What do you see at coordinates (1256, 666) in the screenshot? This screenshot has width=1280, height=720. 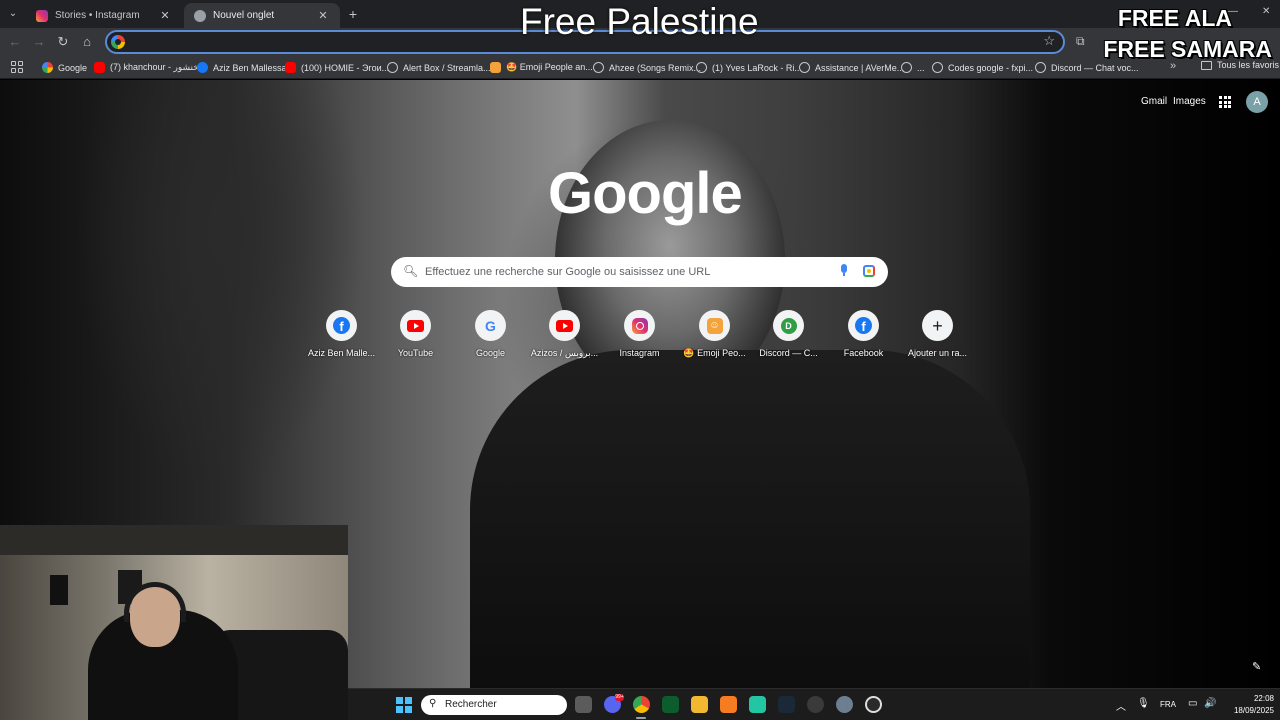 I see `customize-pencil-icon: ✎` at bounding box center [1256, 666].